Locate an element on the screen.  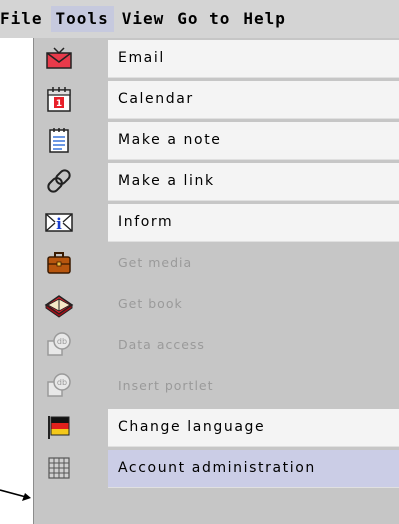
menu-item-get-book: Get book is located at coordinates (216, 304).